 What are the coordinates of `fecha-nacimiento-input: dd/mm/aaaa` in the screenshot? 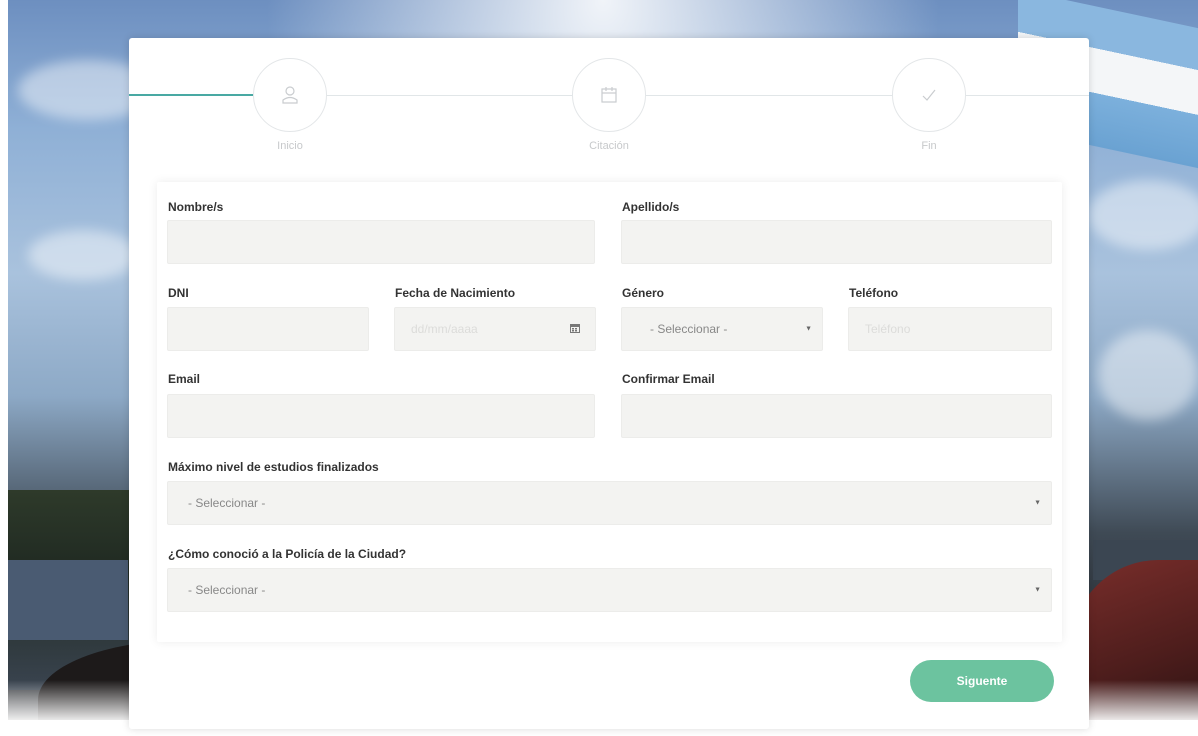 It's located at (495, 329).